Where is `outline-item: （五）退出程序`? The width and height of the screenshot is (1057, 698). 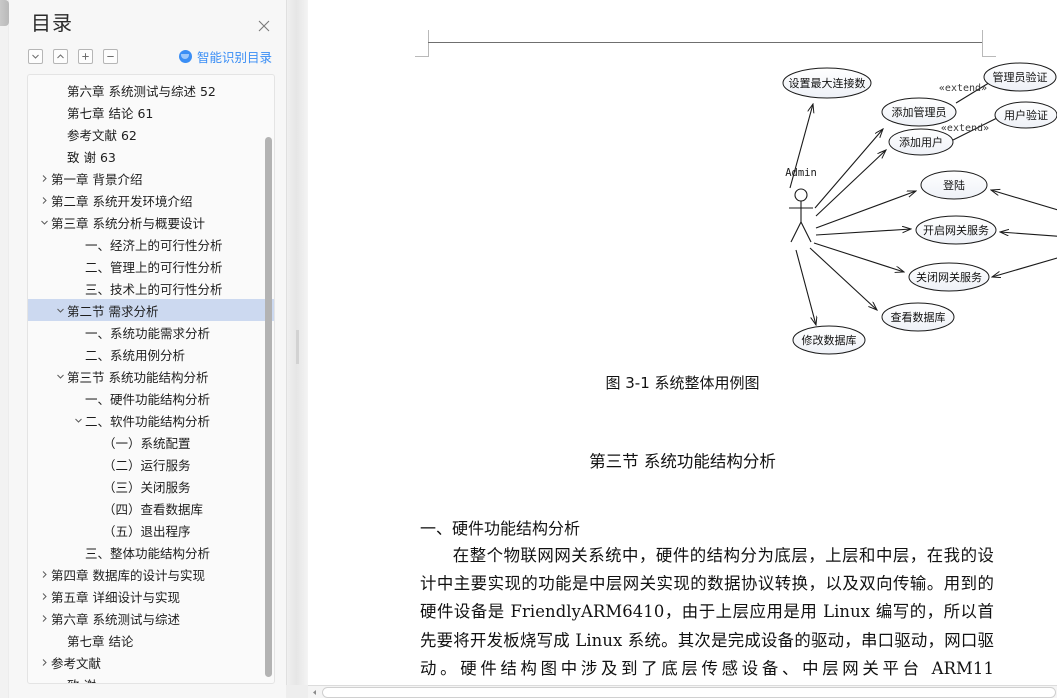
outline-item: （五）退出程序 is located at coordinates (151, 530).